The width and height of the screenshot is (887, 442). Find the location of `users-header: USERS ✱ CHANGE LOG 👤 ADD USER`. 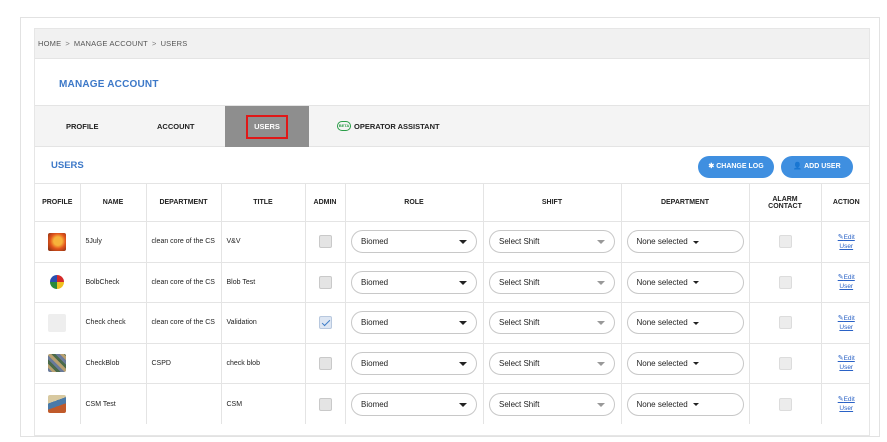

users-header: USERS ✱ CHANGE LOG 👤 ADD USER is located at coordinates (452, 165).